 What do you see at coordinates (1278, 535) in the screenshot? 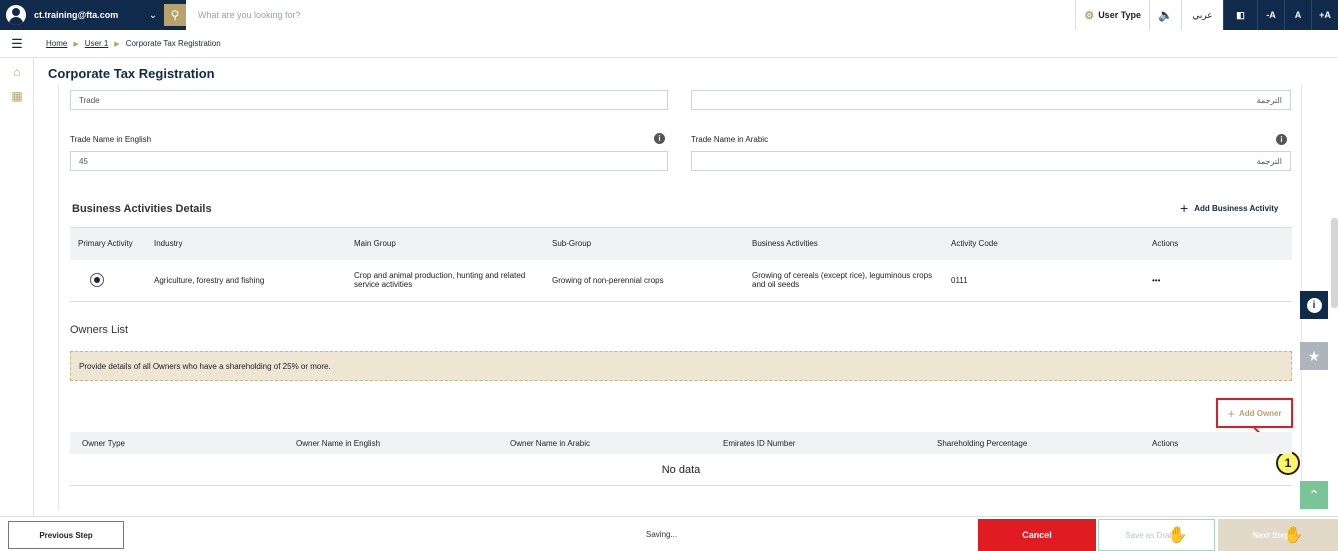
I see `next-step-button: Next Step ✋` at bounding box center [1278, 535].